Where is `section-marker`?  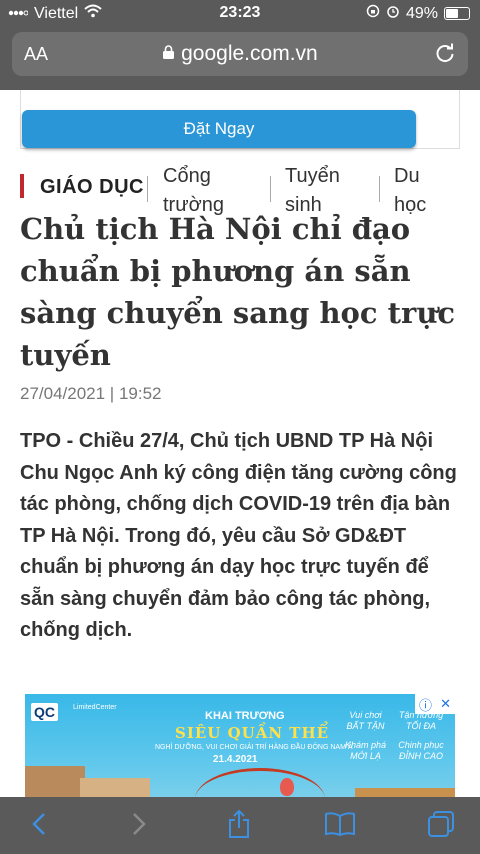 section-marker is located at coordinates (22, 186).